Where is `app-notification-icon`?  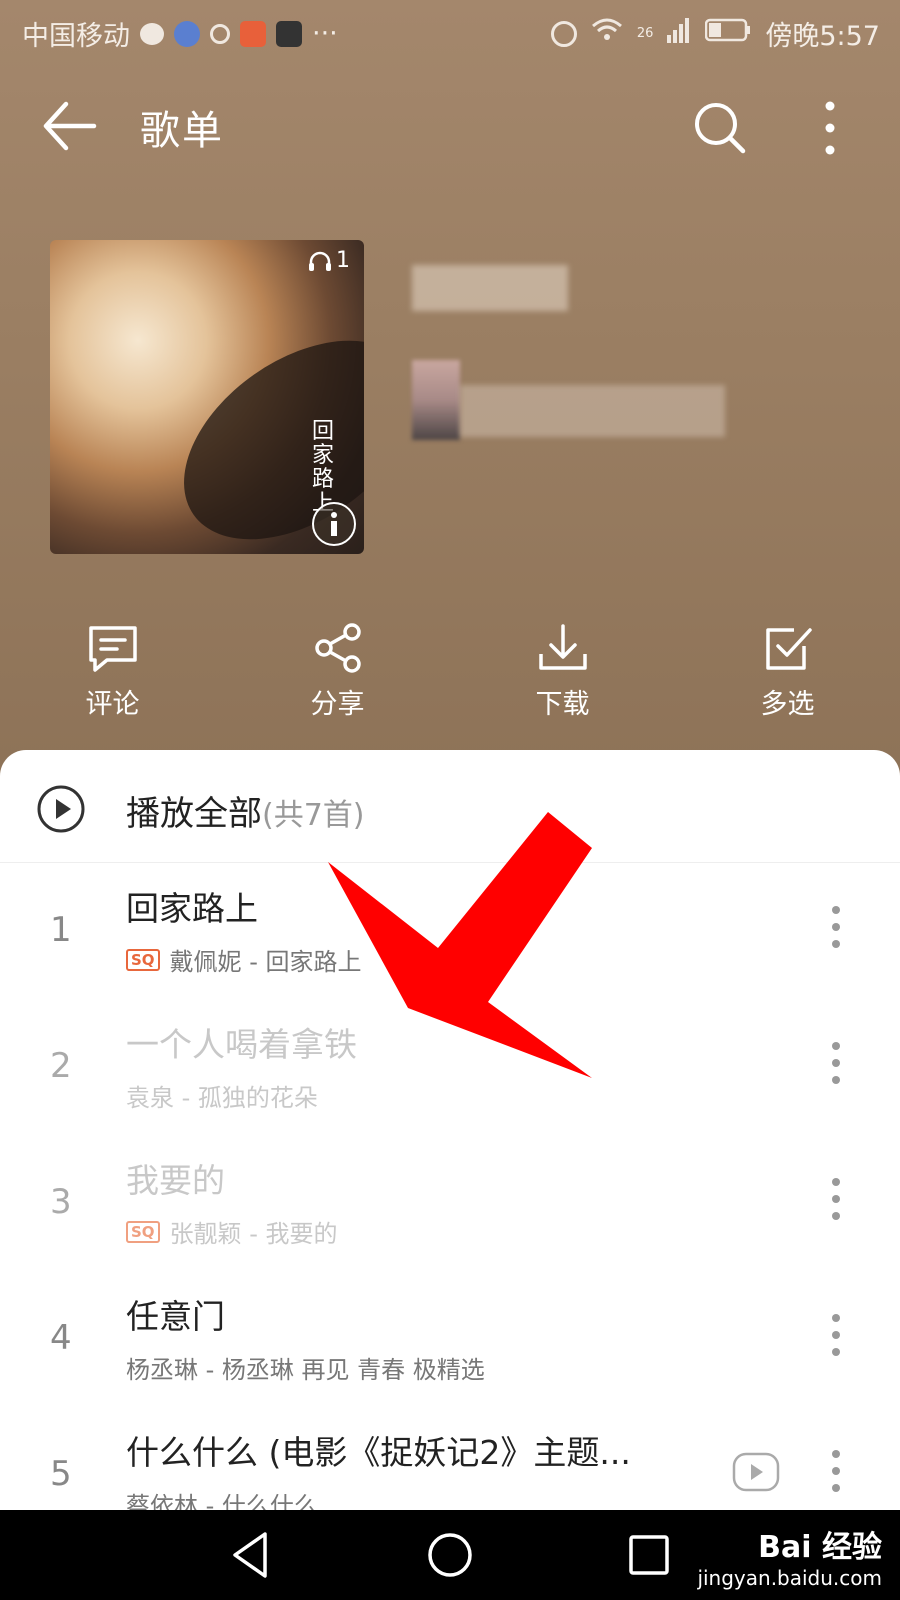 app-notification-icon is located at coordinates (187, 33).